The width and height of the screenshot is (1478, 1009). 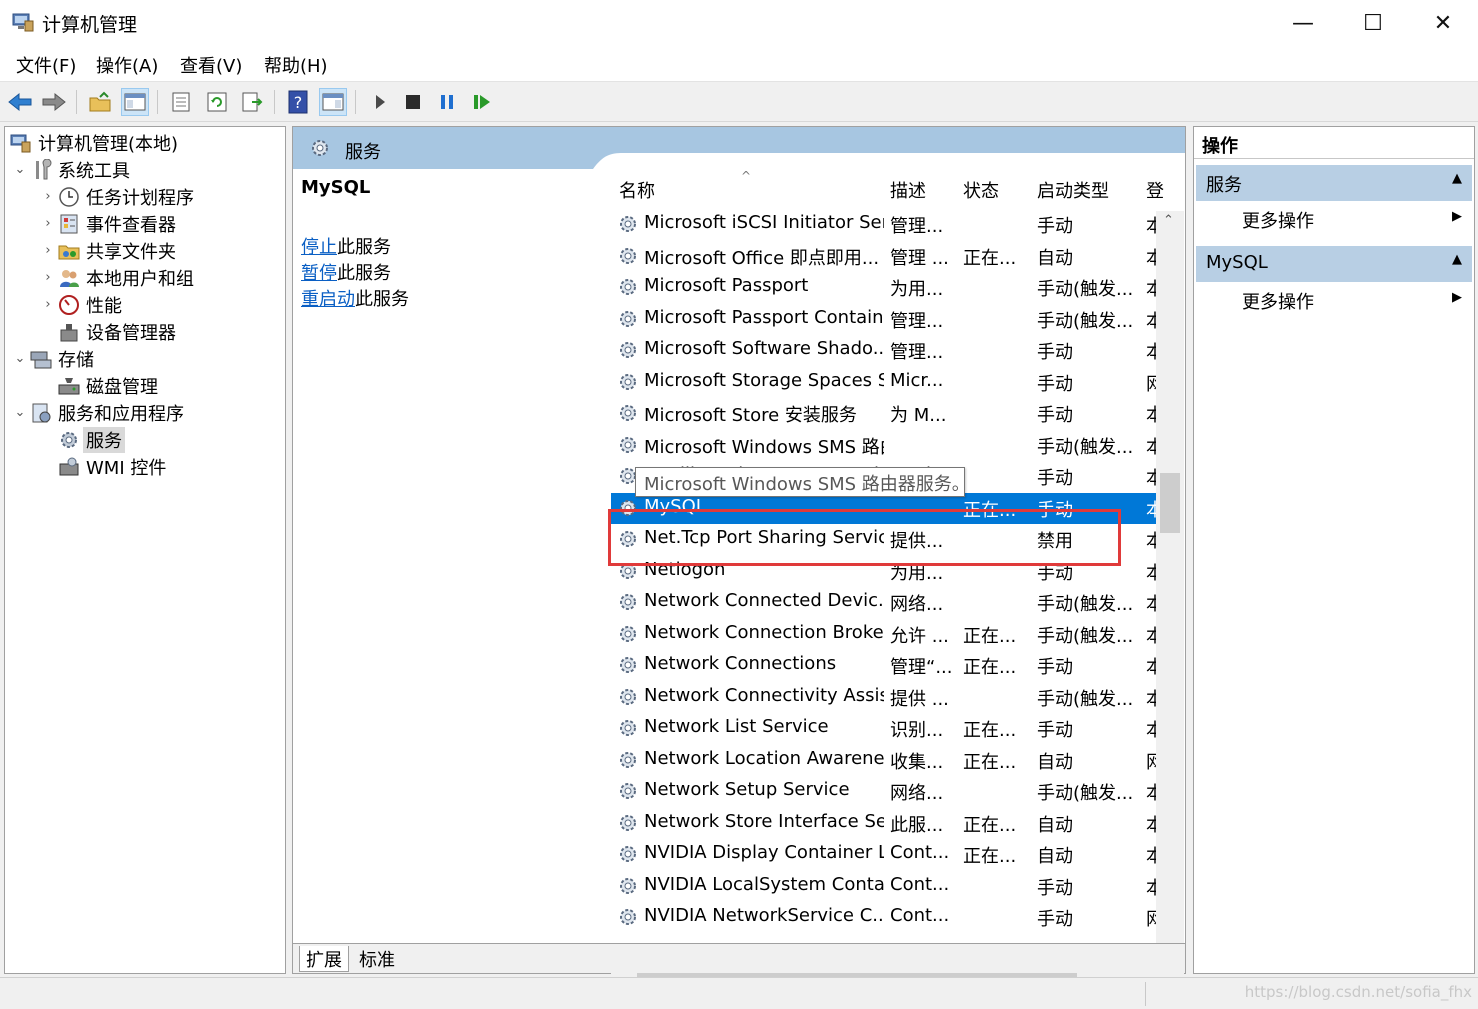 I want to click on column-header-status: 状态, so click(x=981, y=190).